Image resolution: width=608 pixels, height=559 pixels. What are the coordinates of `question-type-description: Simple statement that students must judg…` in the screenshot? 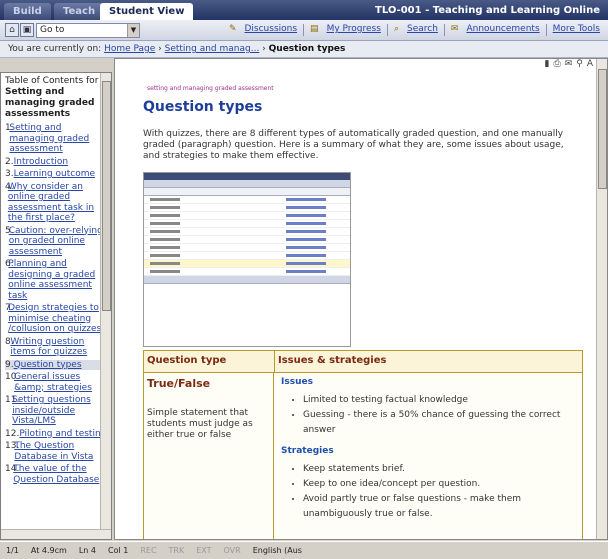 It's located at (200, 424).